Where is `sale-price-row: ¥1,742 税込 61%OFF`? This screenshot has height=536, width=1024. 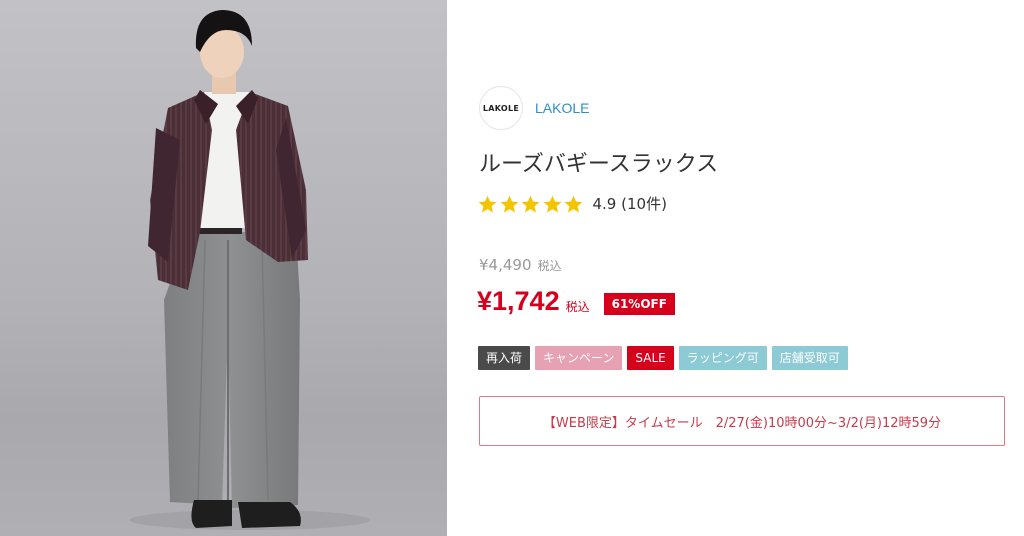
sale-price-row: ¥1,742 税込 61%OFF is located at coordinates (576, 301).